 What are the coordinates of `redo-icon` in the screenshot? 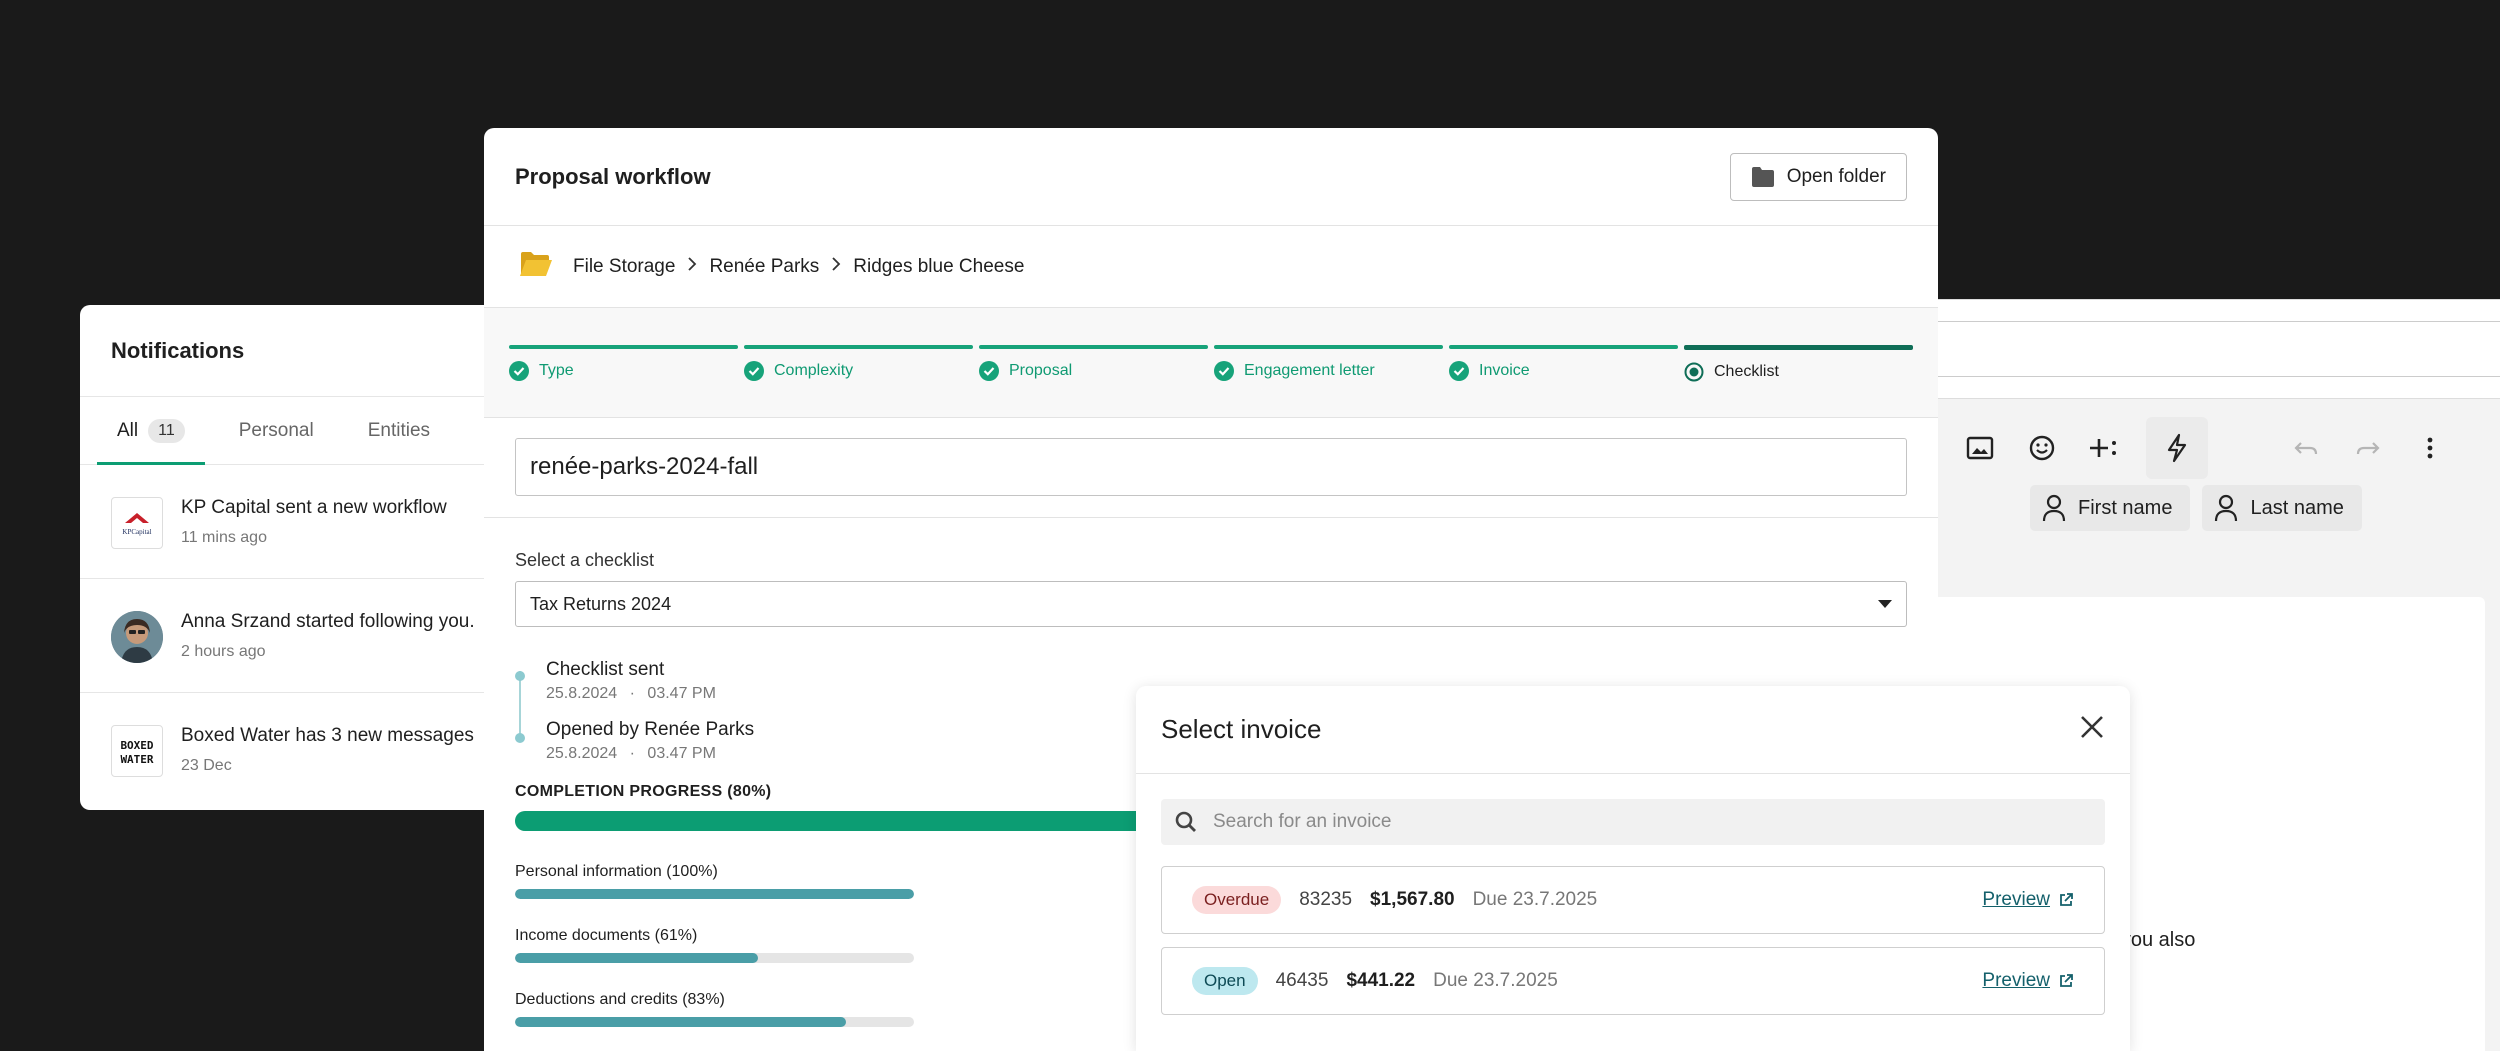 It's located at (2368, 448).